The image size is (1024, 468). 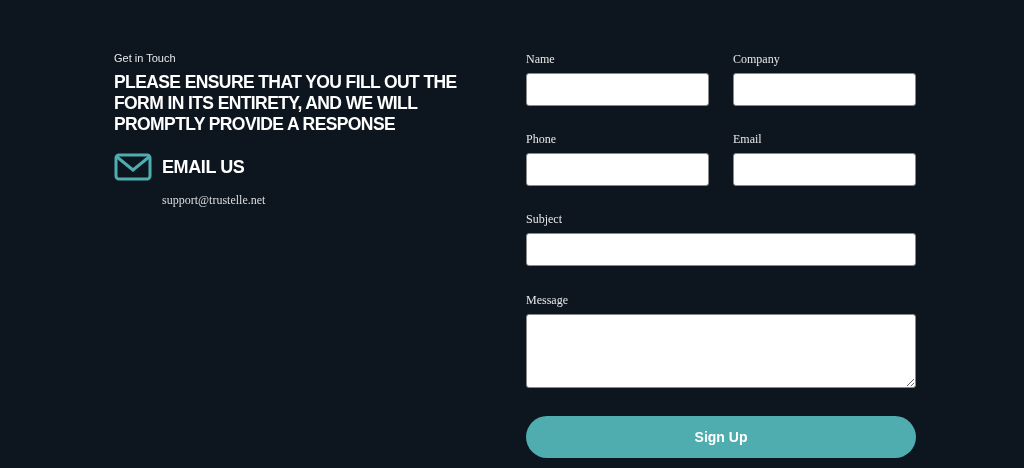 What do you see at coordinates (541, 140) in the screenshot?
I see `field-label: Phone` at bounding box center [541, 140].